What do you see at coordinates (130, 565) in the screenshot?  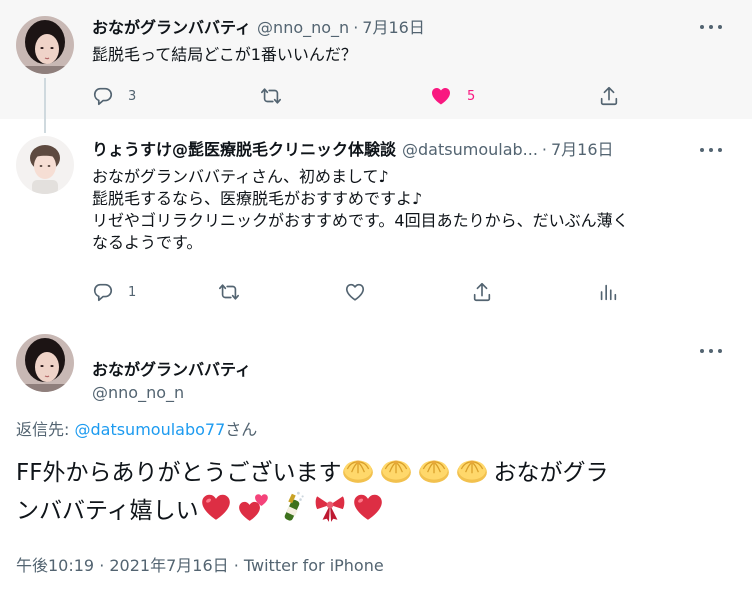 I see `timestamp: 午後10:19 · 2021年7月16日 ·` at bounding box center [130, 565].